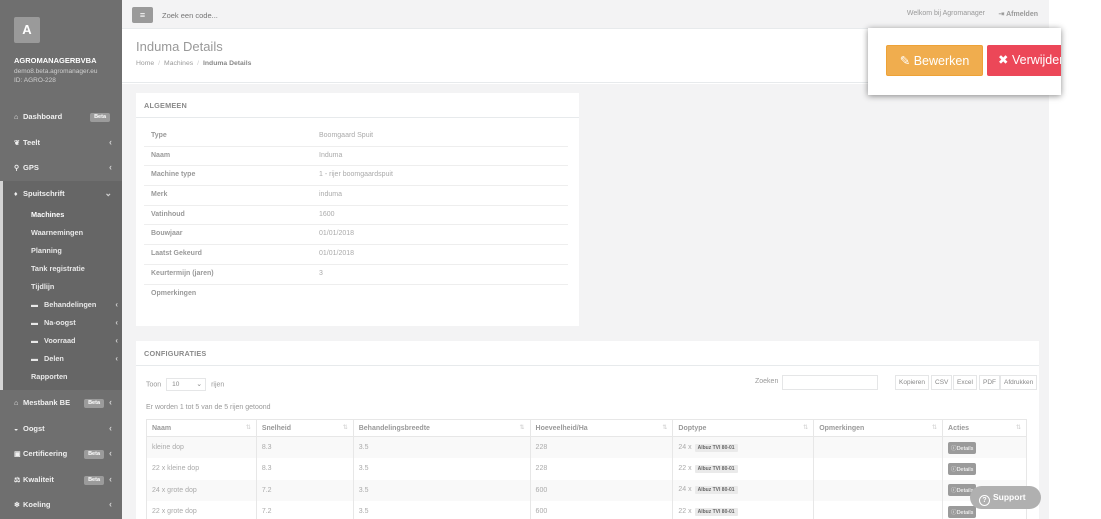 This screenshot has height=519, width=1101. Describe the element at coordinates (934, 60) in the screenshot. I see `edit-button: ✎ Bewerken` at that location.